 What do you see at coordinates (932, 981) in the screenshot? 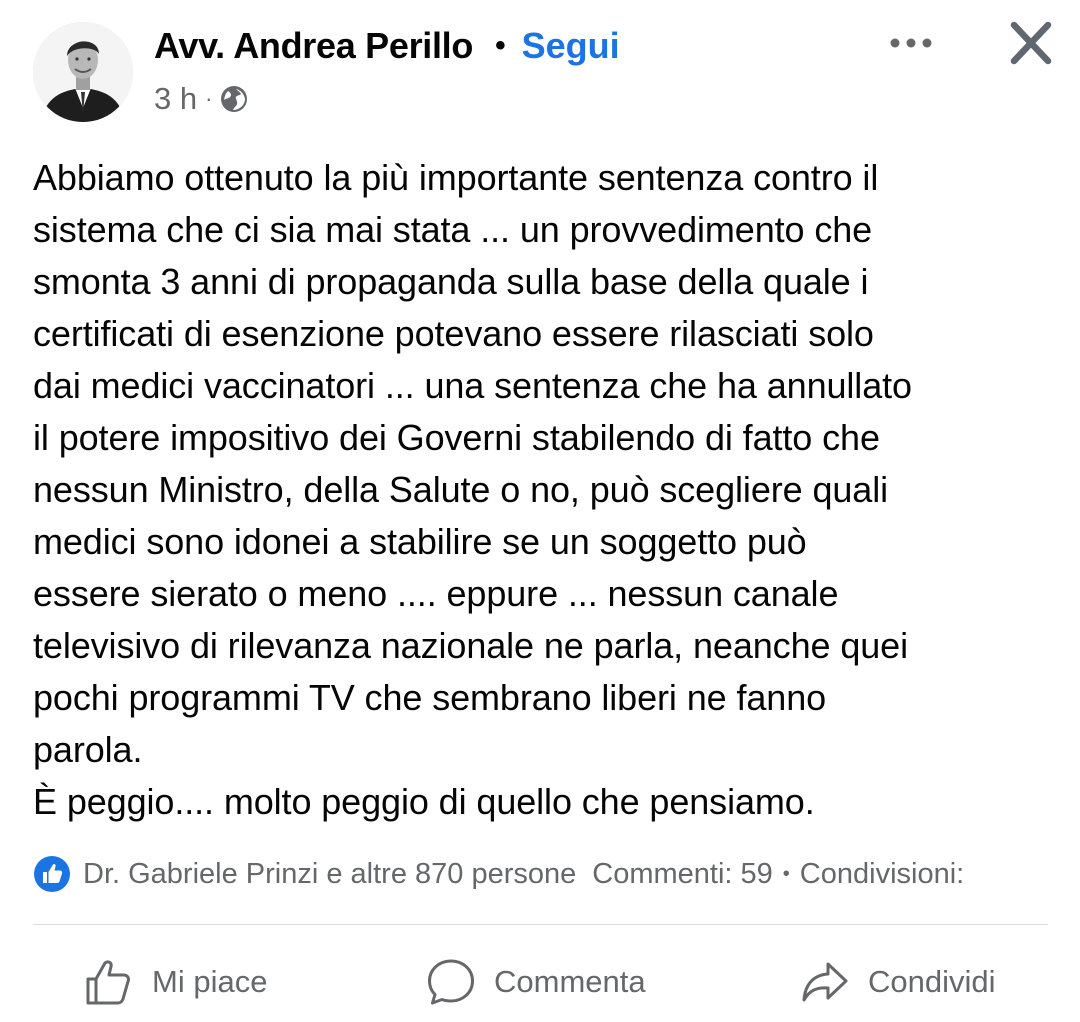
I see `share-label: Condividi` at bounding box center [932, 981].